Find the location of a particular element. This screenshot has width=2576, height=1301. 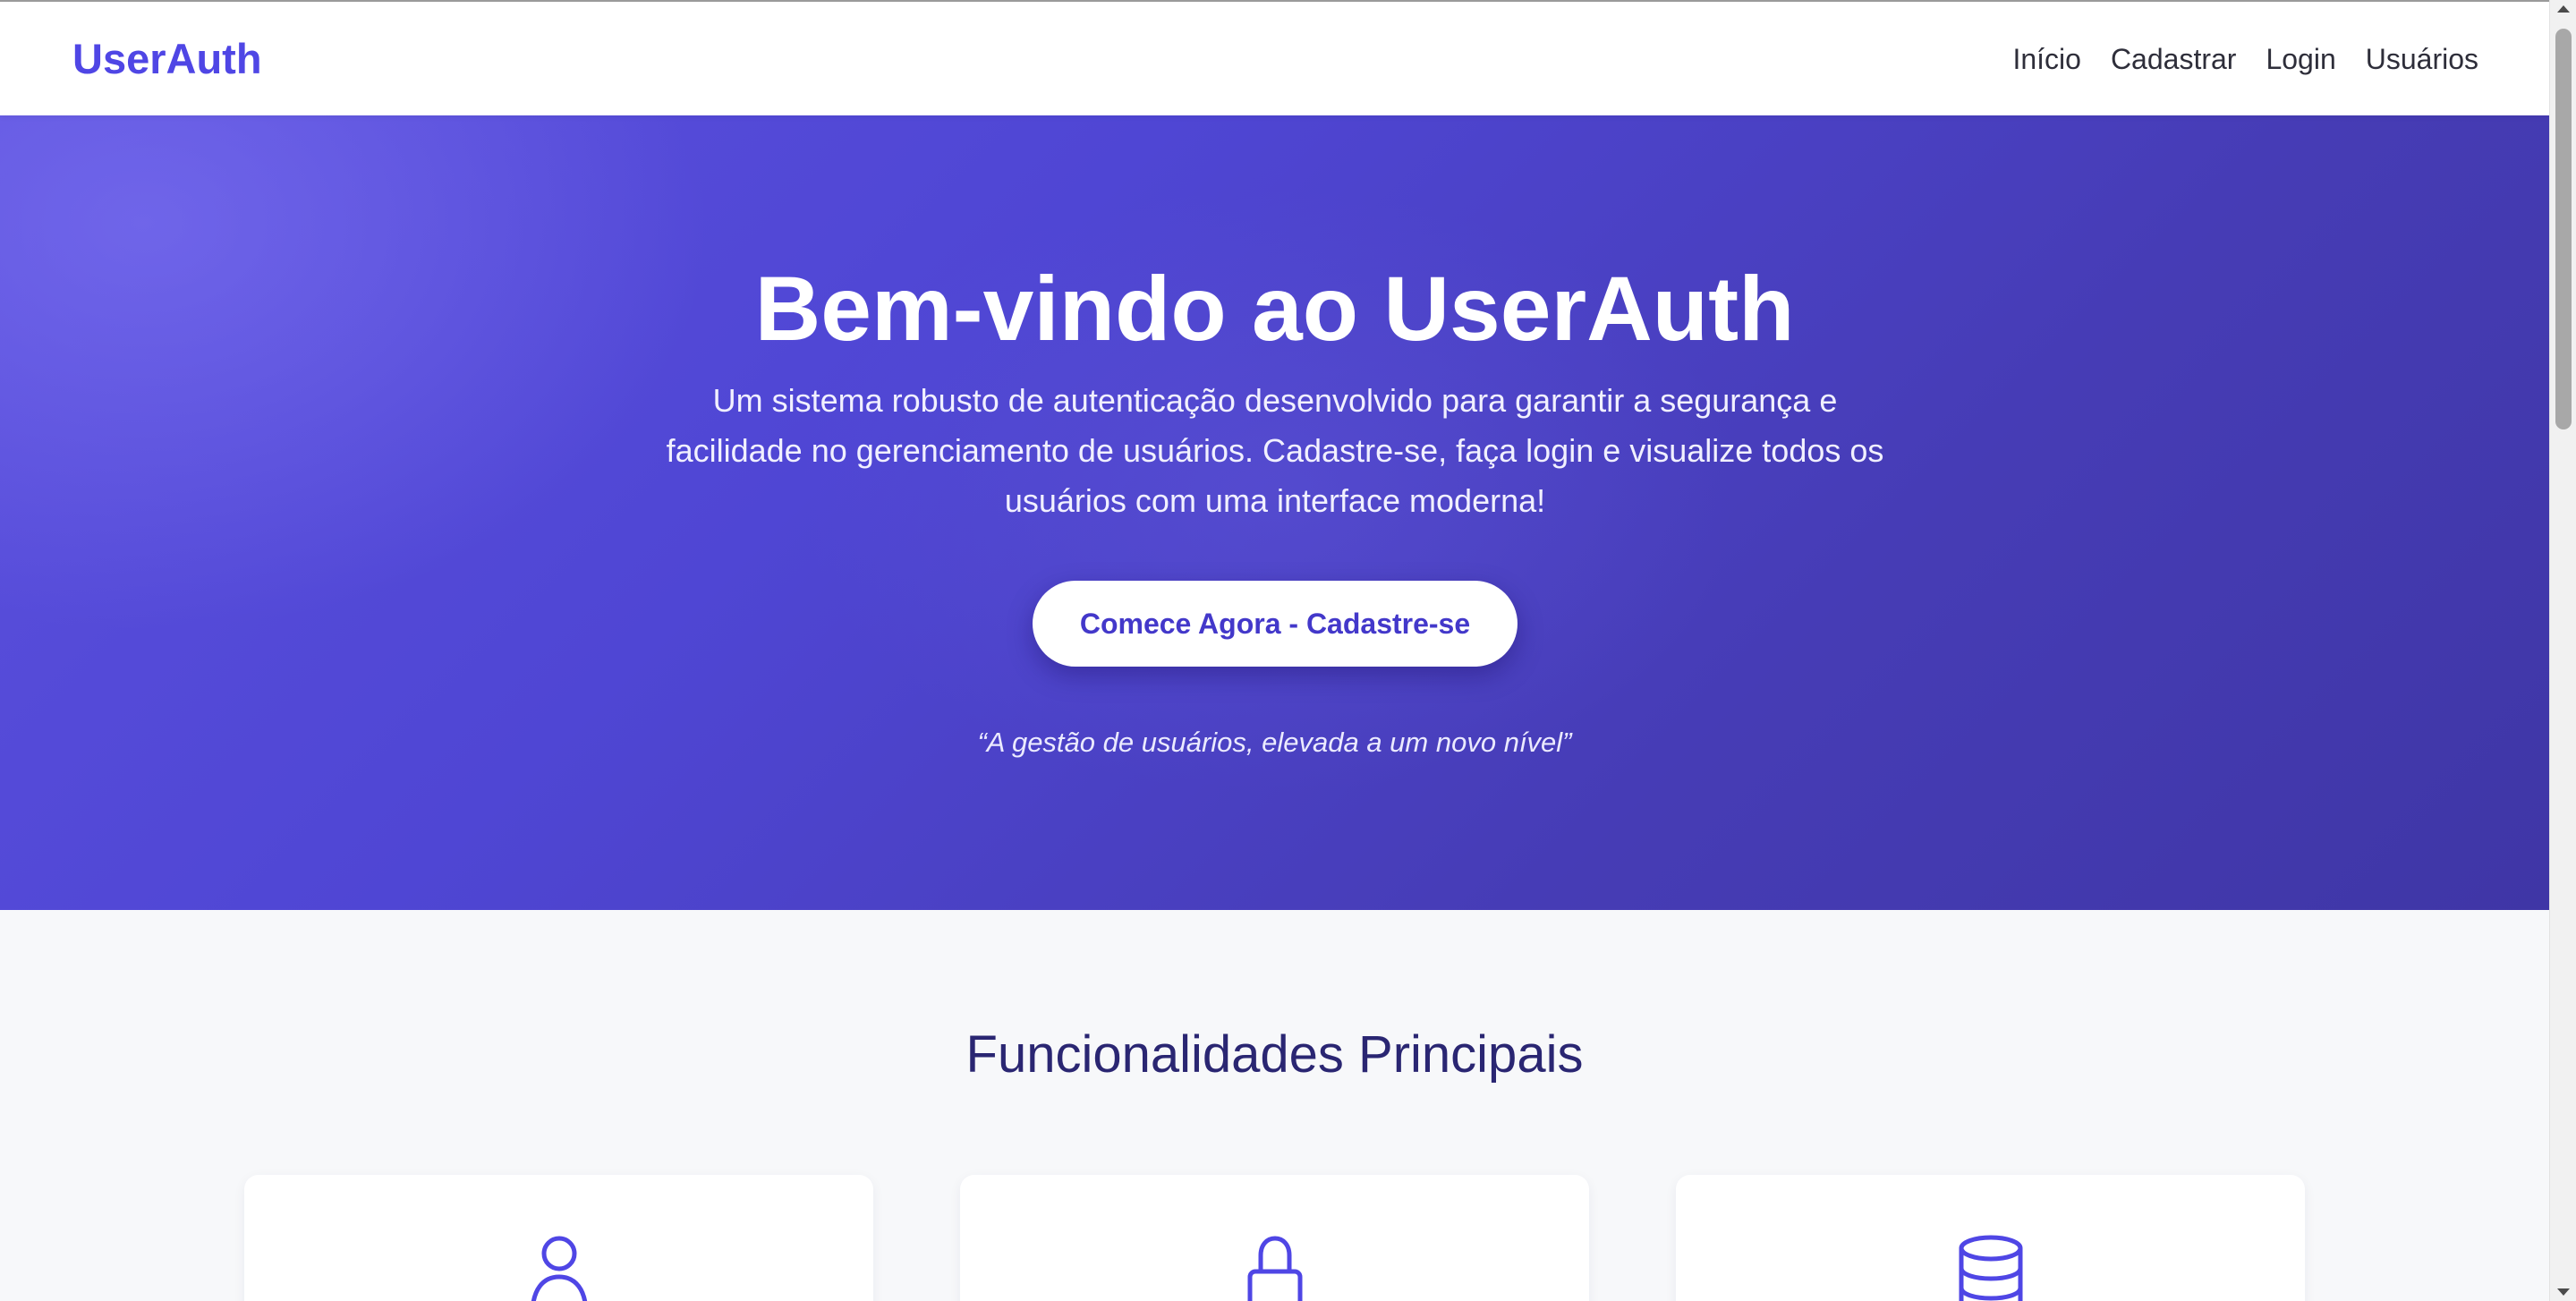

user-icon is located at coordinates (559, 1267).